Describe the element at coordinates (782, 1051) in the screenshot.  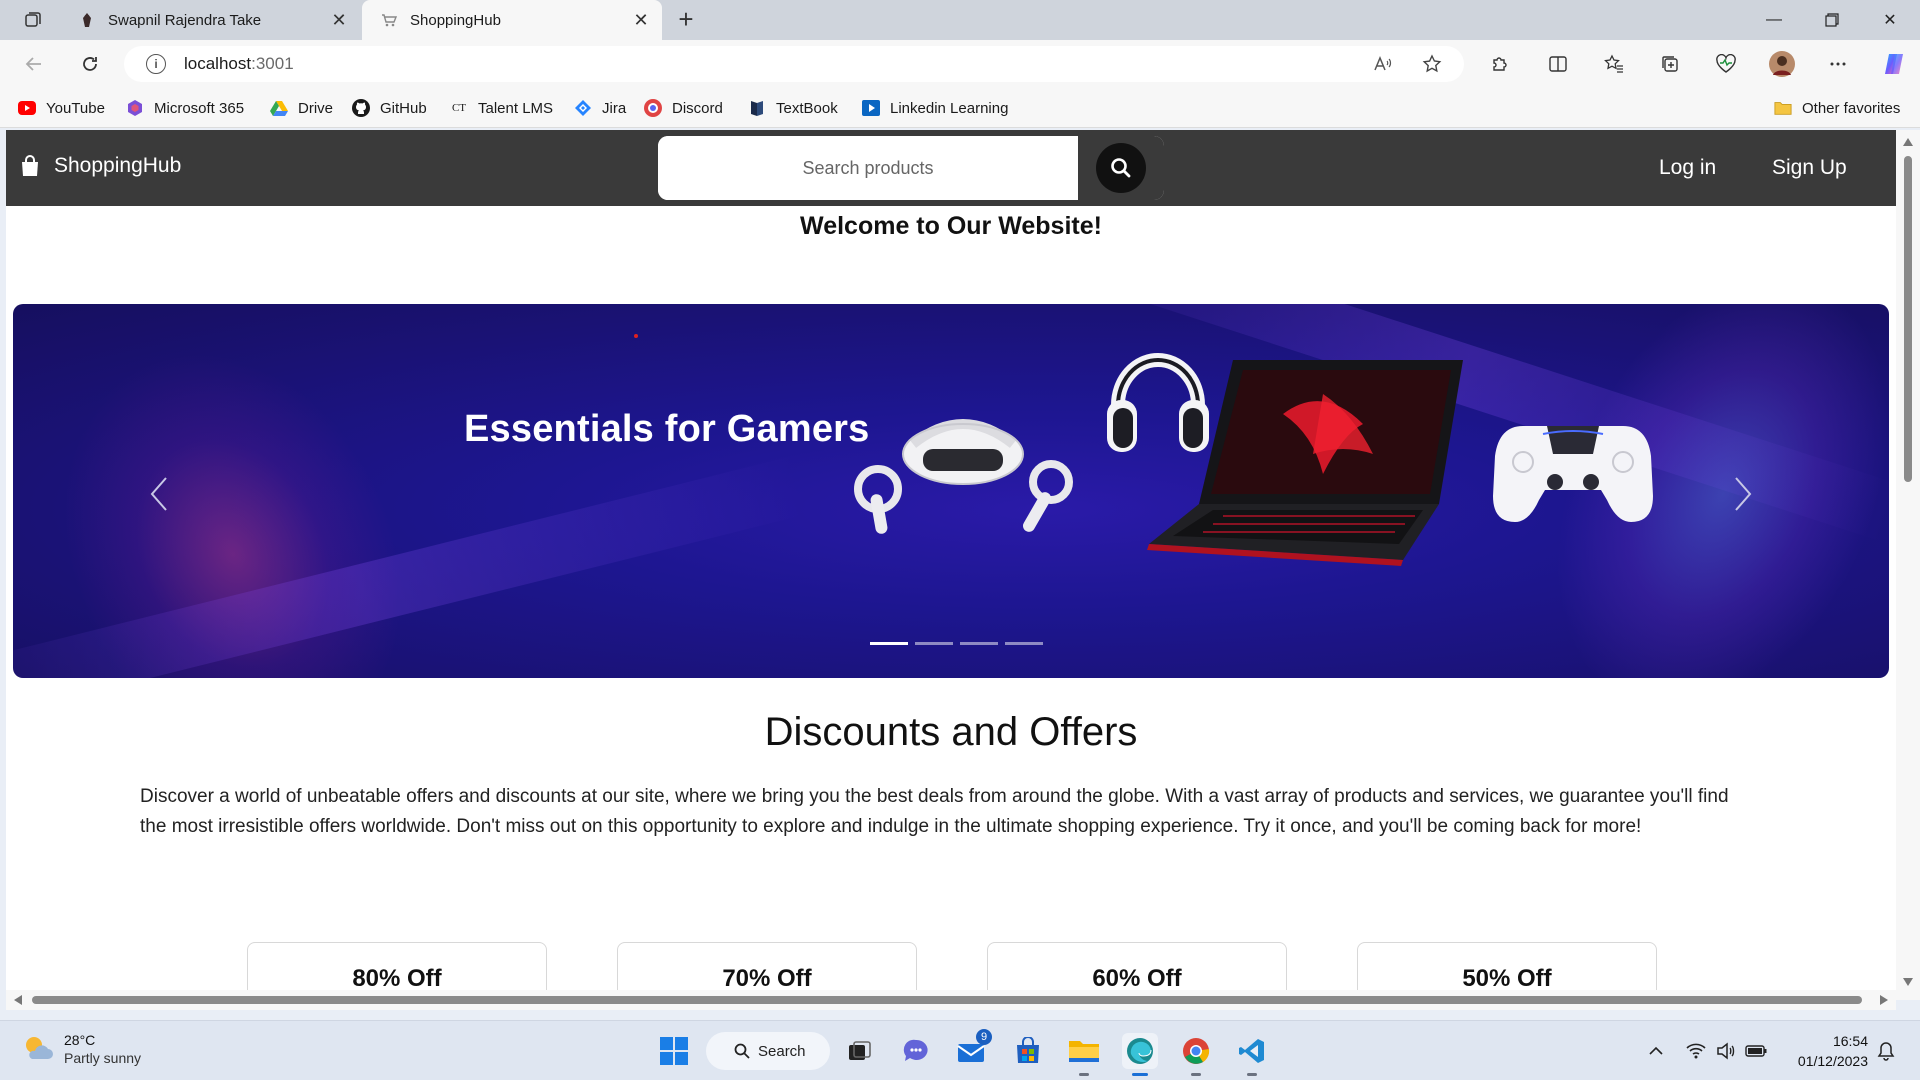
I see `taskbar-search-label: Search` at that location.